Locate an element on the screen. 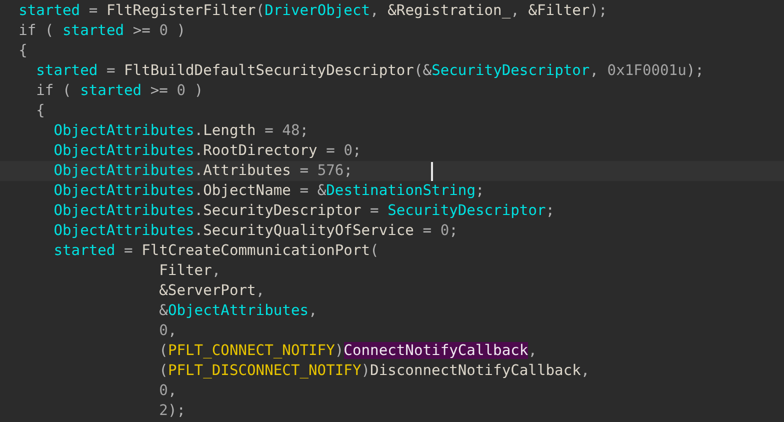  code-line: &ObjectAttributes, is located at coordinates (238, 311).